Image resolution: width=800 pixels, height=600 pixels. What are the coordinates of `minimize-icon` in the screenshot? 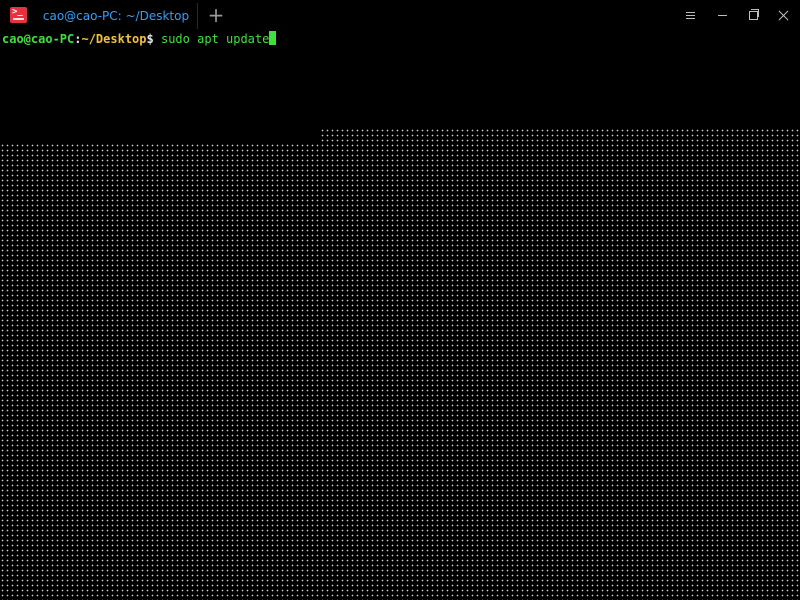 It's located at (722, 15).